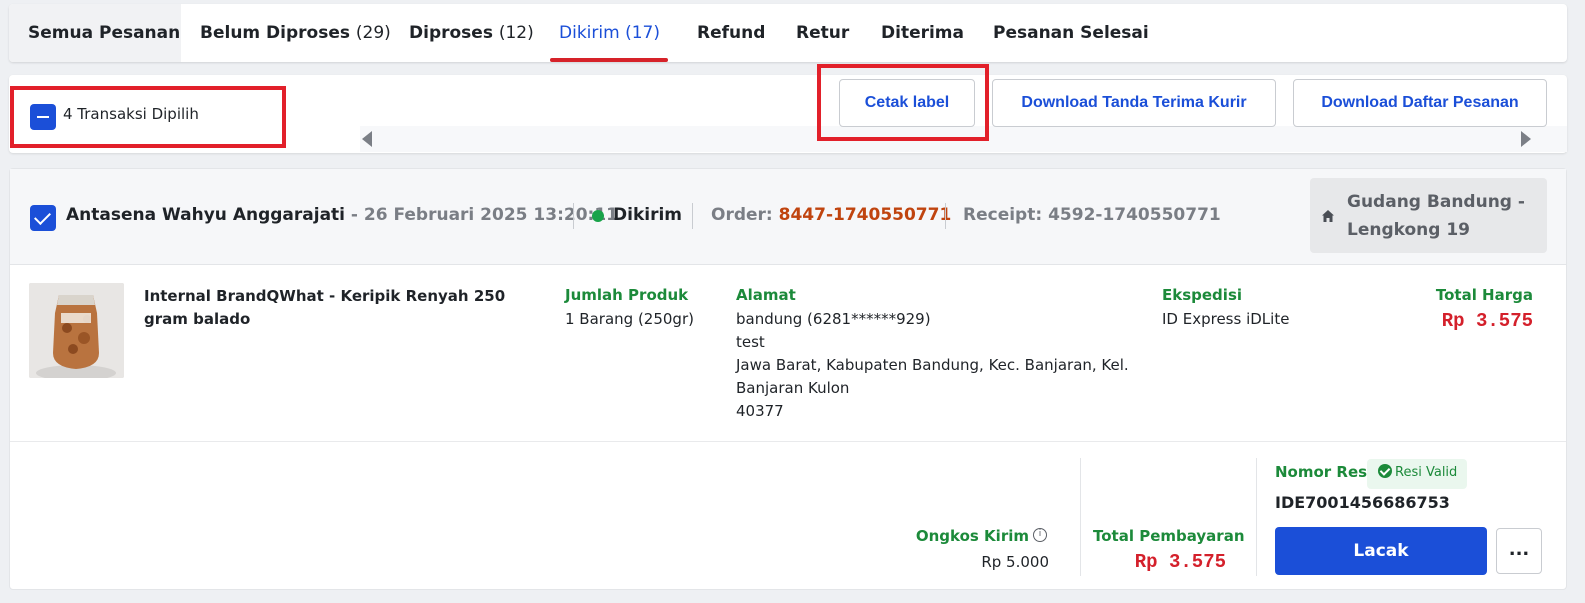  I want to click on tab-label: Retur, so click(823, 33).